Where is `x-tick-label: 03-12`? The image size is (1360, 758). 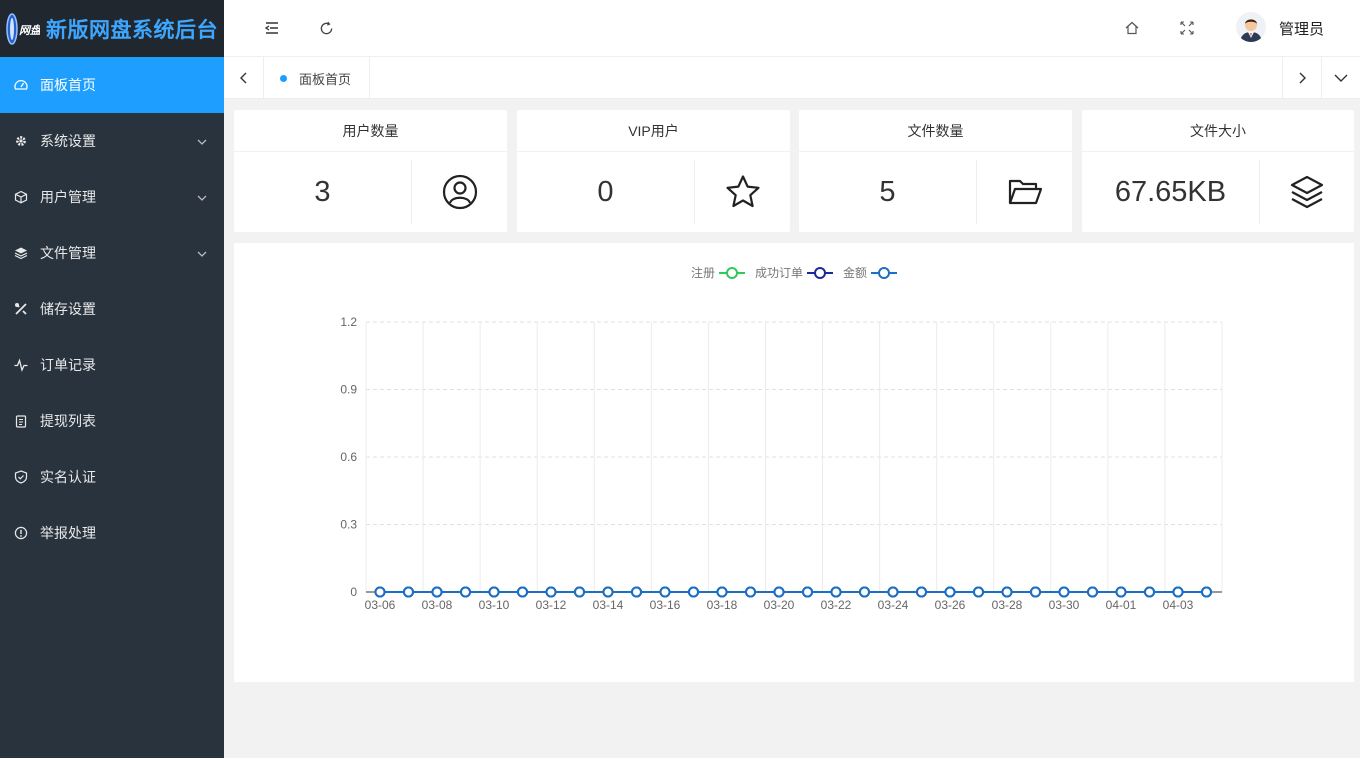
x-tick-label: 03-12 is located at coordinates (551, 605).